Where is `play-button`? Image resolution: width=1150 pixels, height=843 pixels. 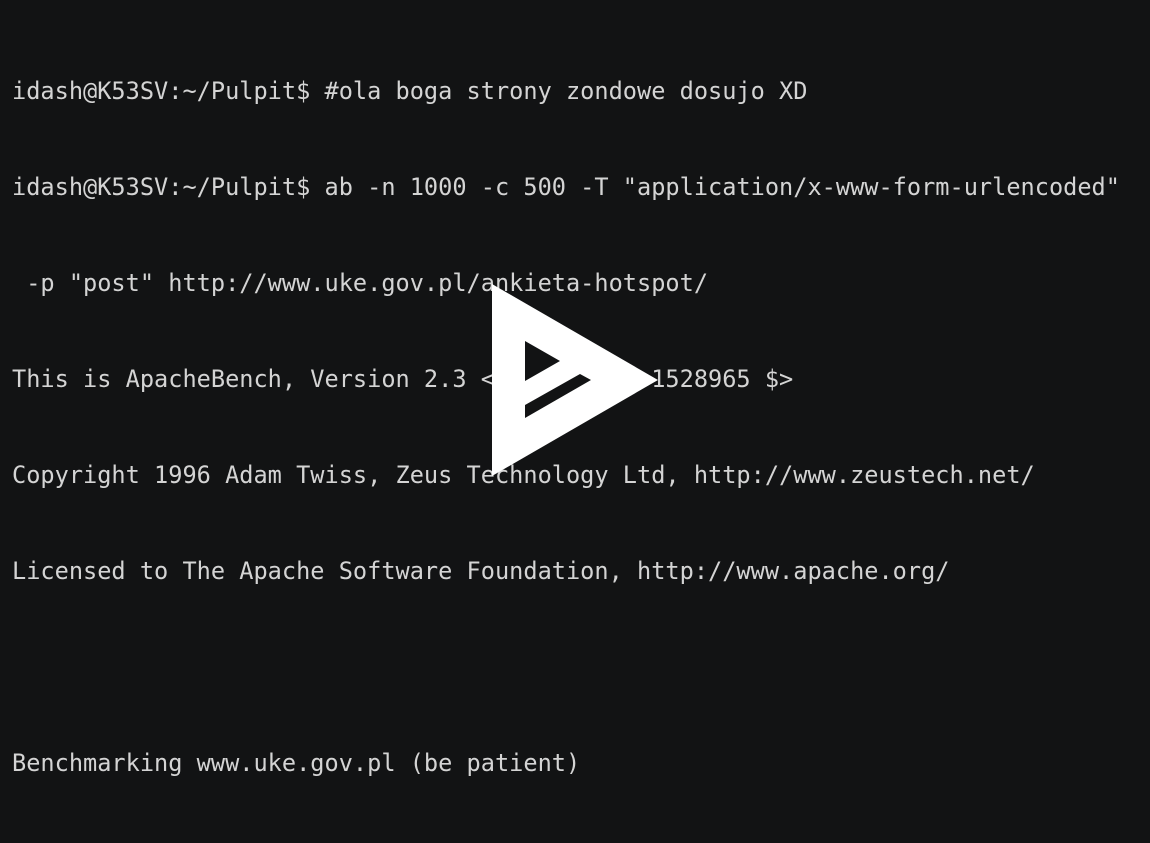 play-button is located at coordinates (575, 380).